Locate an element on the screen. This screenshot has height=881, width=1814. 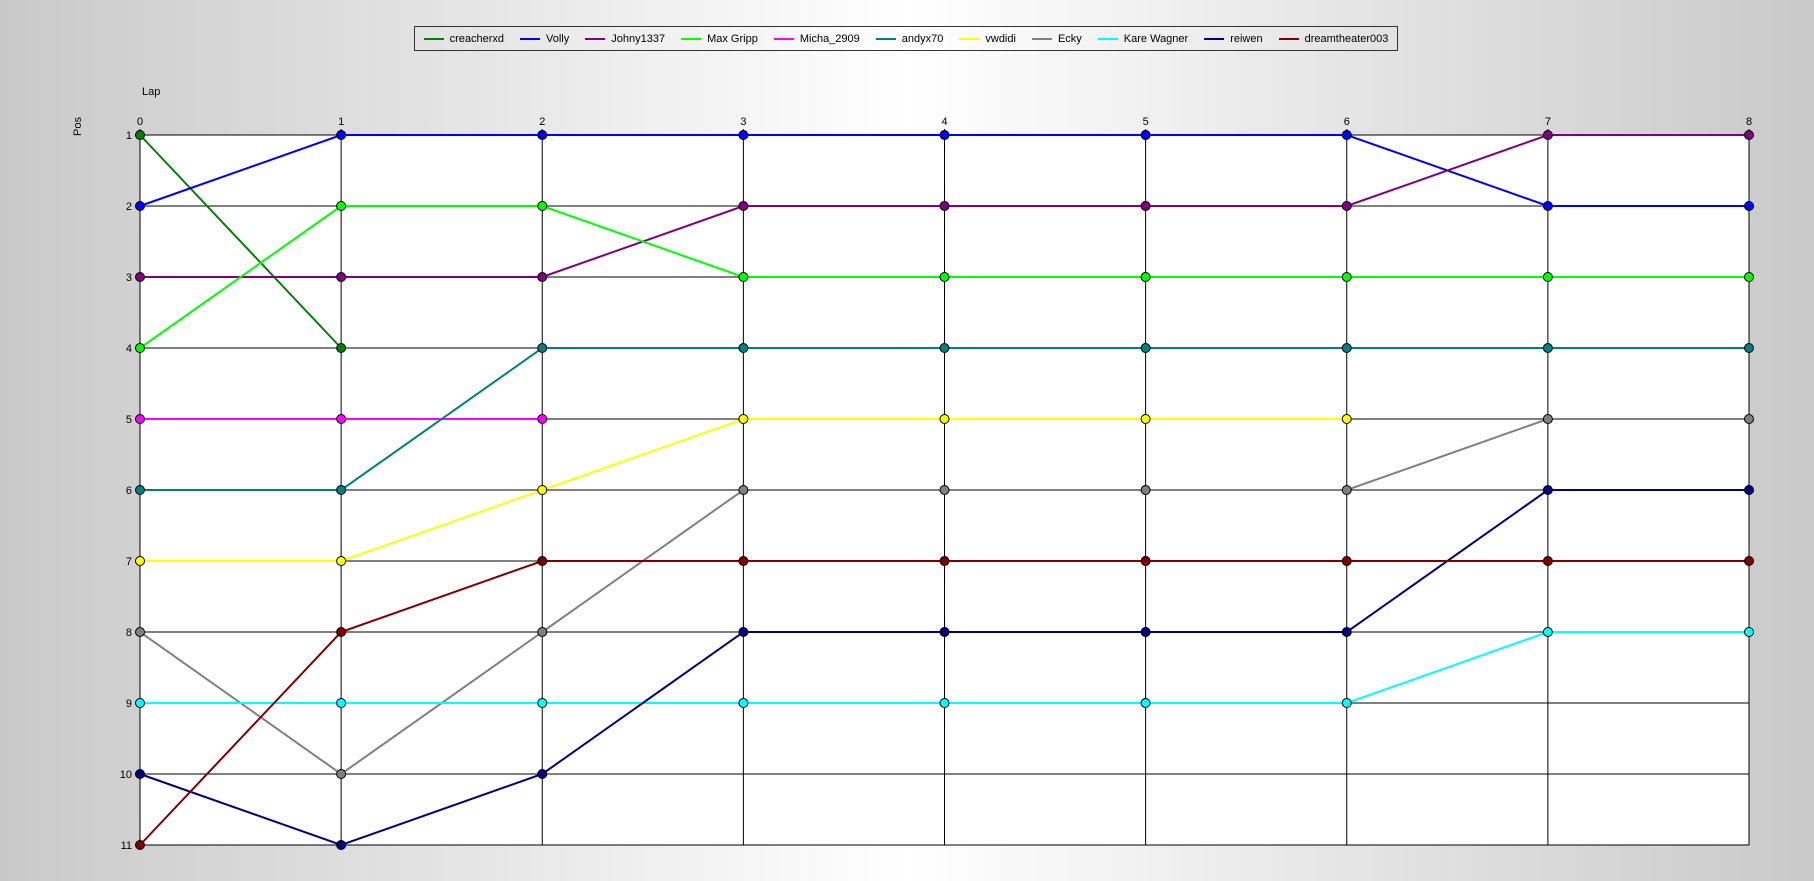
x-tick-label: 5 is located at coordinates (1146, 122).